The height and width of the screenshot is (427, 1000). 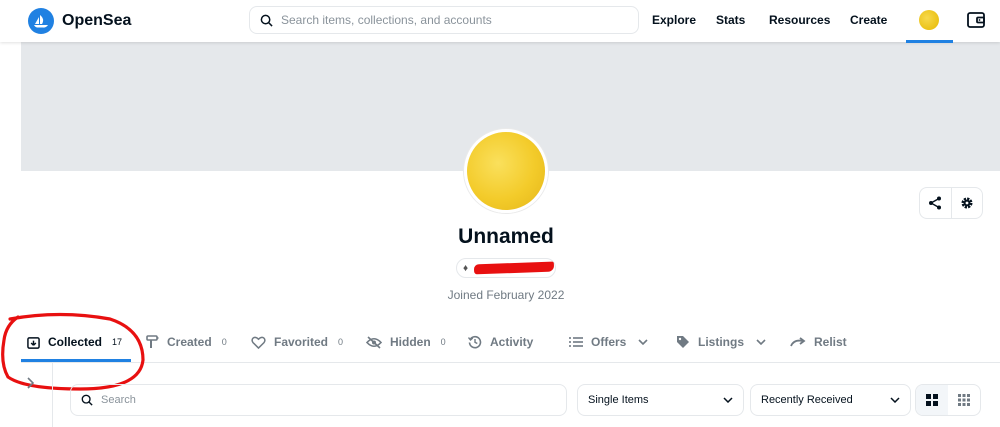 I want to click on wallet-address: ♦, so click(x=506, y=268).